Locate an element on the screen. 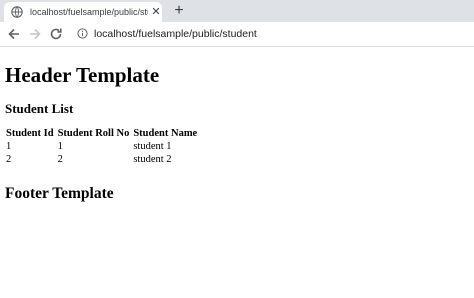  globe-icon is located at coordinates (17, 12).